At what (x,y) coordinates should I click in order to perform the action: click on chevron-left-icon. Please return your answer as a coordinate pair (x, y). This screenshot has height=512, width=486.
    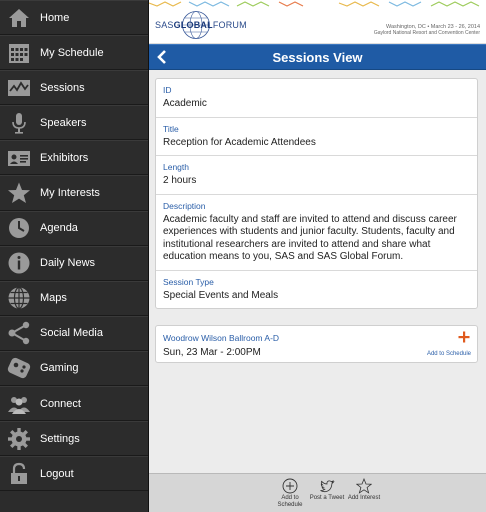
    Looking at the image, I should click on (161, 57).